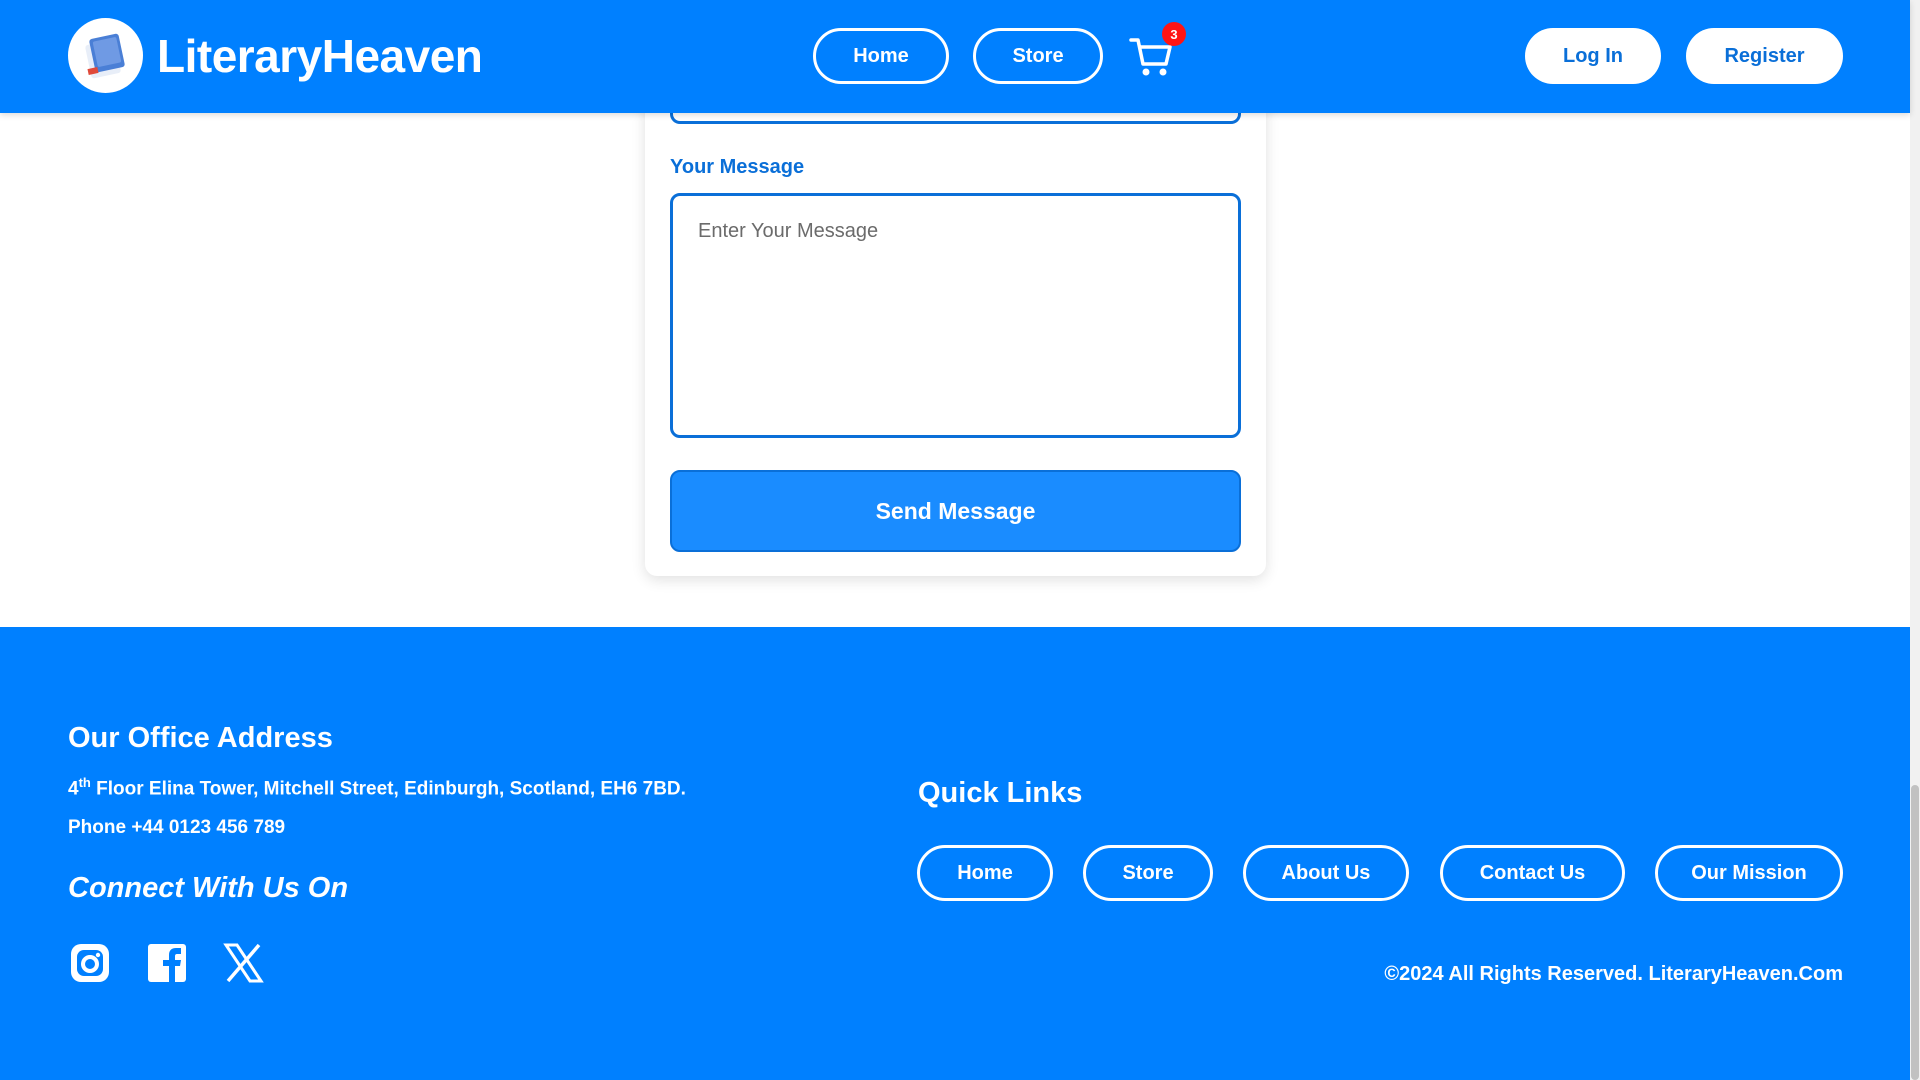 The height and width of the screenshot is (1080, 1920). I want to click on scrollbar-thumb, so click(1915, 932).